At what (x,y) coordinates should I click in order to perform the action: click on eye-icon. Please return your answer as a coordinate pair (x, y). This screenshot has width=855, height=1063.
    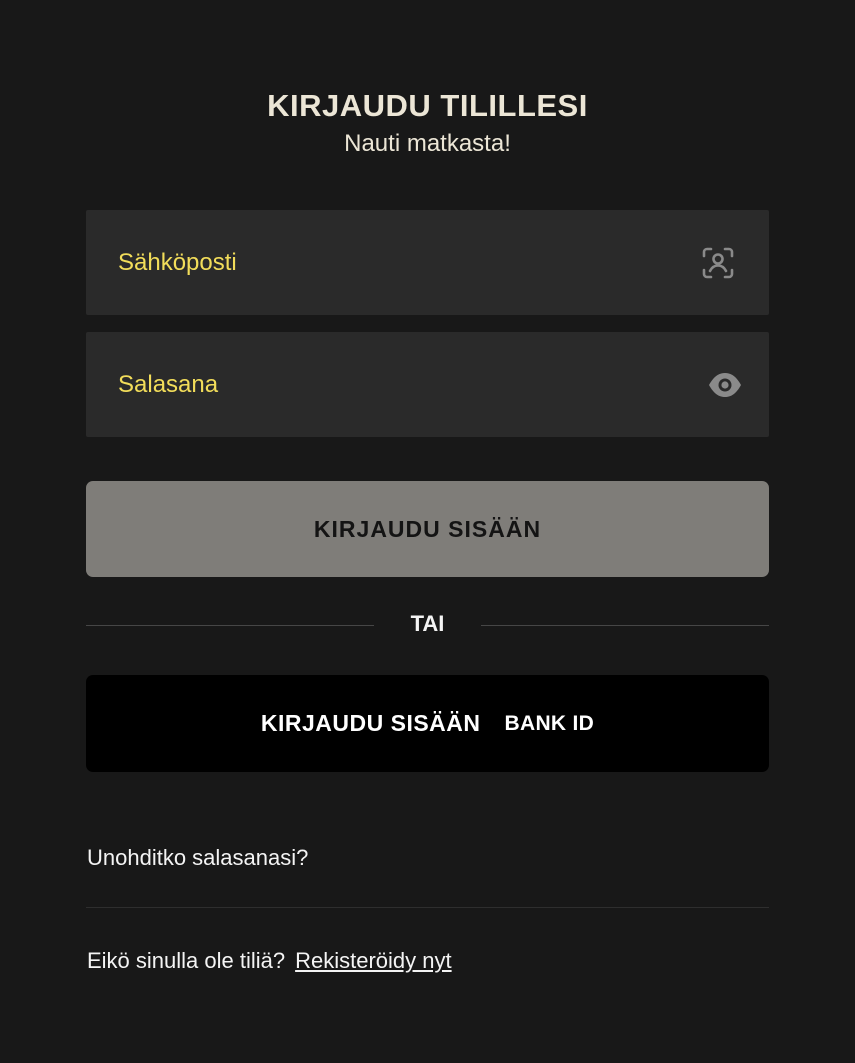
    Looking at the image, I should click on (725, 385).